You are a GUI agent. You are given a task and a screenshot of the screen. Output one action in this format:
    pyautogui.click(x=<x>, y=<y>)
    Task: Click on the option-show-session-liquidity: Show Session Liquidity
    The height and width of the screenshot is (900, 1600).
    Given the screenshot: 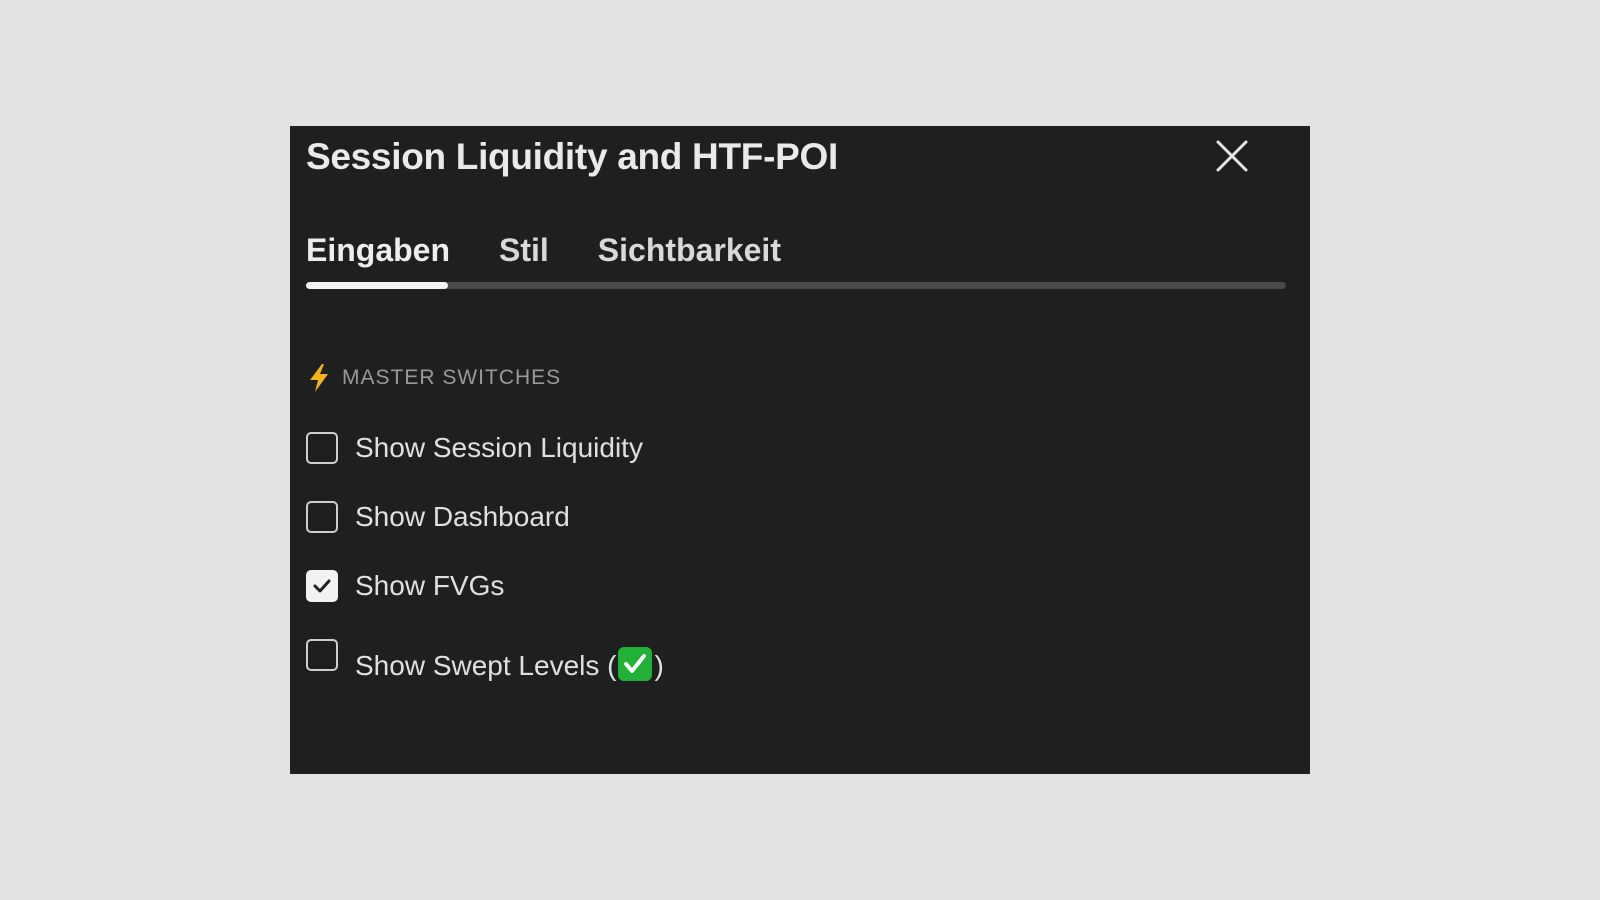 What is the action you would take?
    pyautogui.click(x=474, y=448)
    